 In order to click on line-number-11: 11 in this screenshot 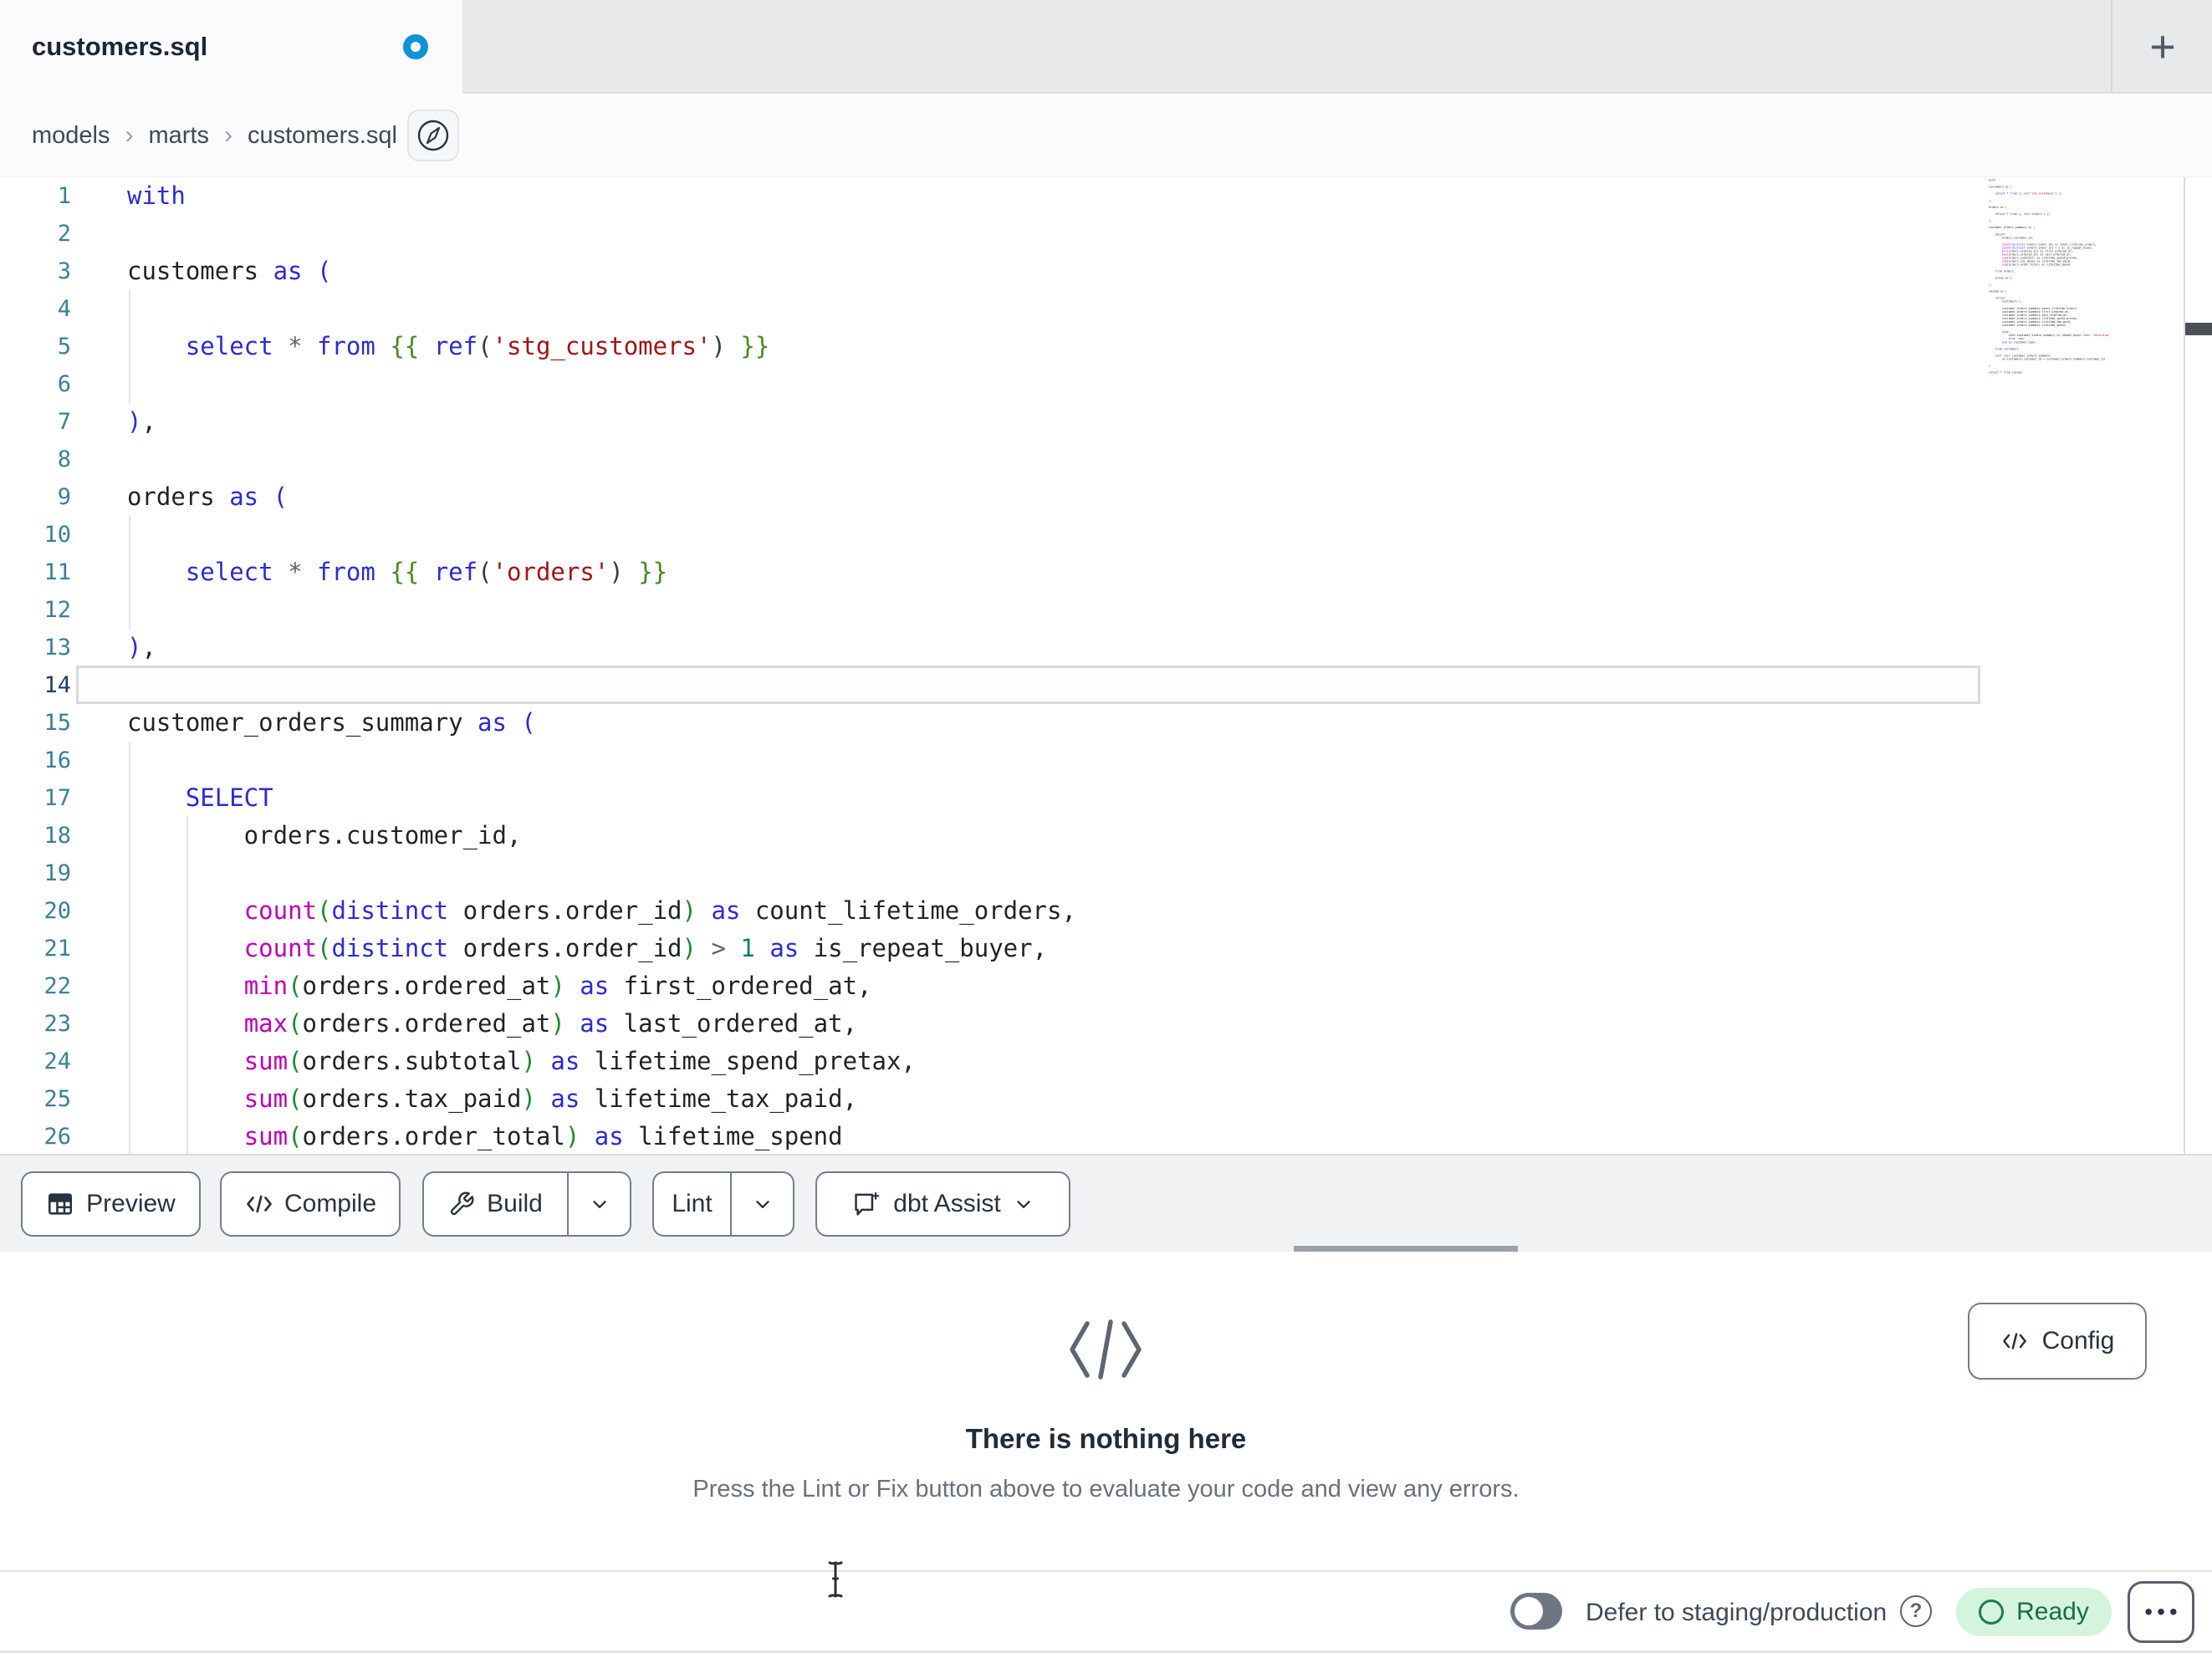, I will do `click(35, 572)`.